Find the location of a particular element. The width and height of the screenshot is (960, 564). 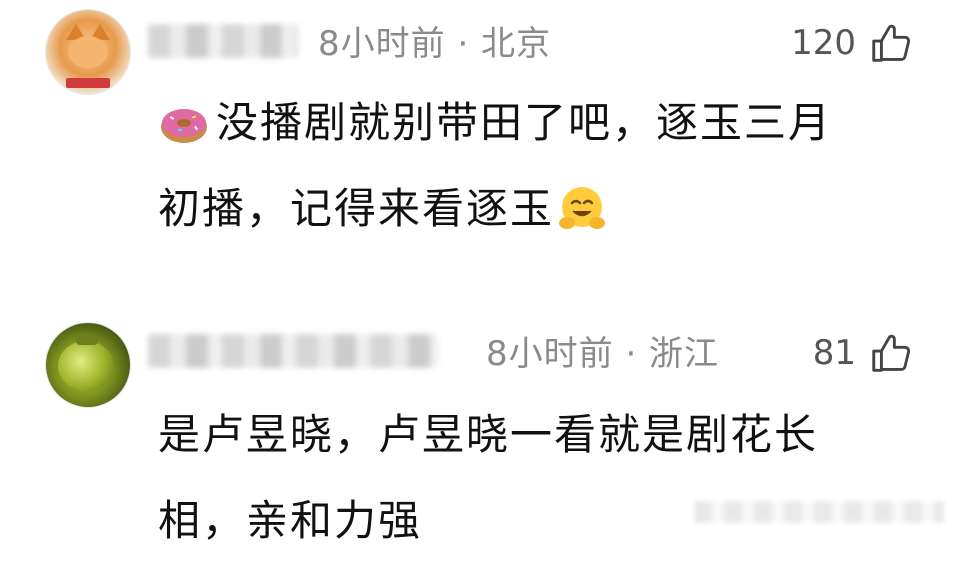

comment-line: 初播，记得来看逐玉 is located at coordinates (495, 209).